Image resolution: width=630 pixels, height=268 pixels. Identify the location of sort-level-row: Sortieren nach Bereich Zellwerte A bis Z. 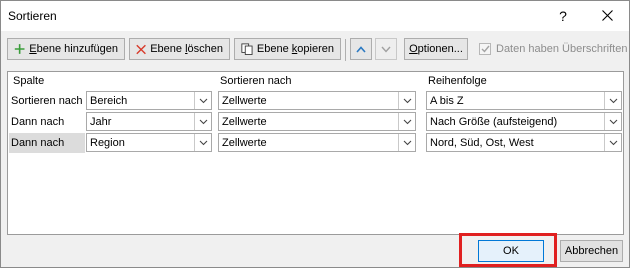
(315, 101).